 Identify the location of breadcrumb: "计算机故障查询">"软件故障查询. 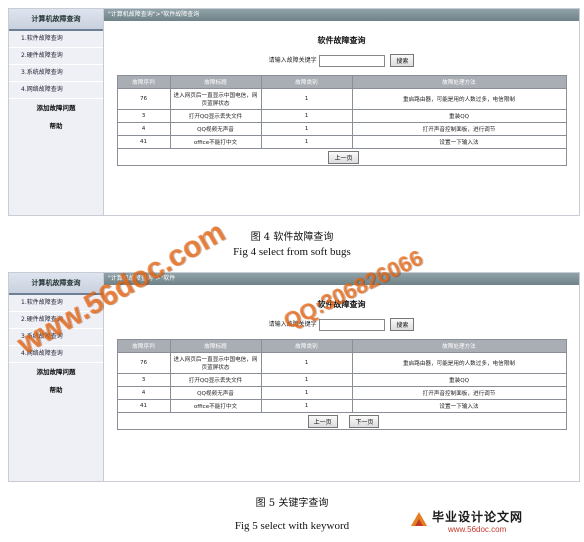
(341, 15).